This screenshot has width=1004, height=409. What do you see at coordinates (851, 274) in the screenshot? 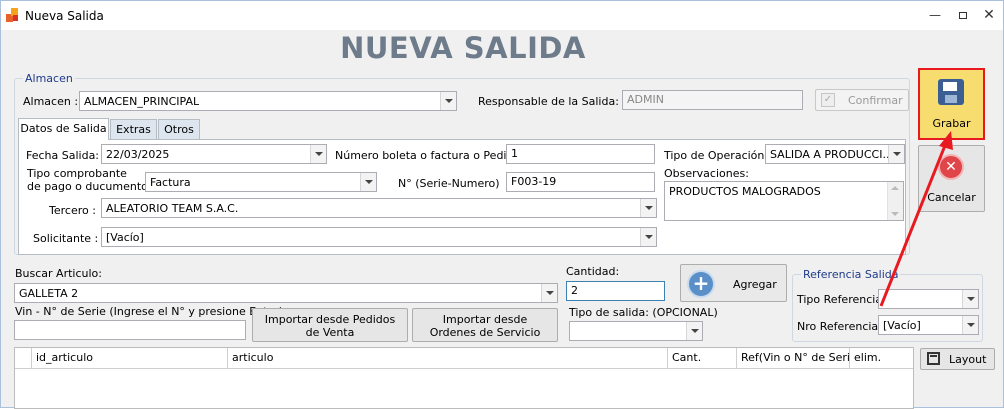
I see `referencia-group-title: Referencia Salida` at bounding box center [851, 274].